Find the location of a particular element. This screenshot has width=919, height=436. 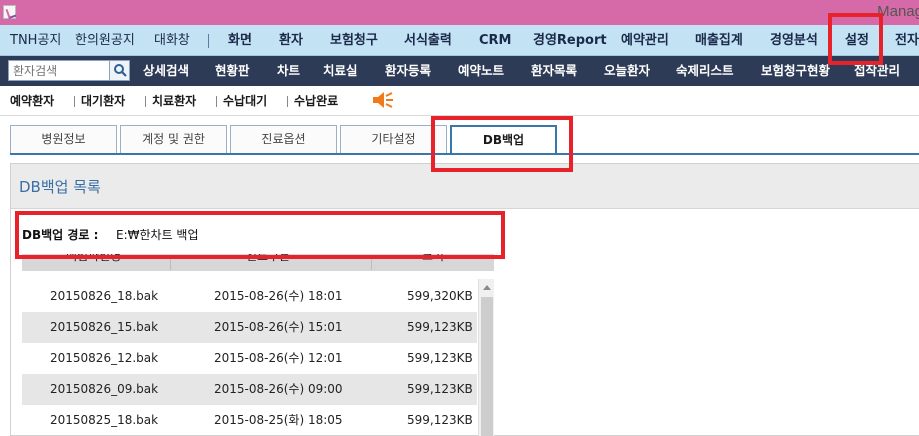

quick-payment-done: 수납완료 is located at coordinates (316, 101).